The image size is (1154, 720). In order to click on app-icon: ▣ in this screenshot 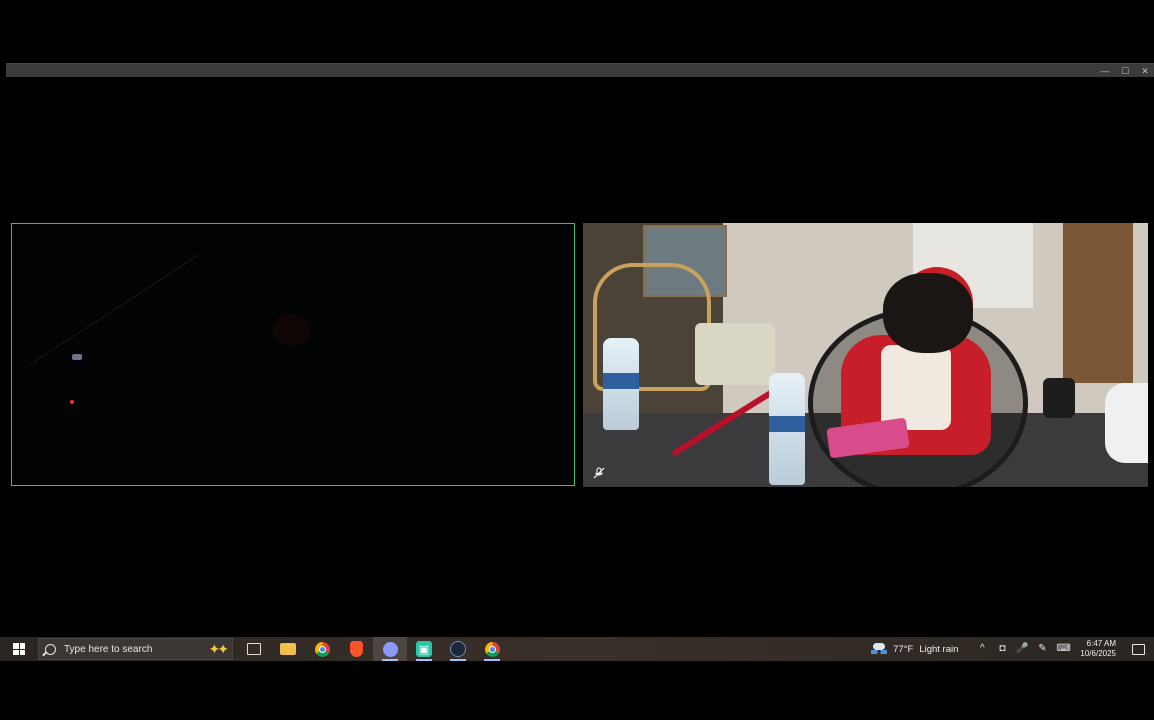, I will do `click(424, 649)`.